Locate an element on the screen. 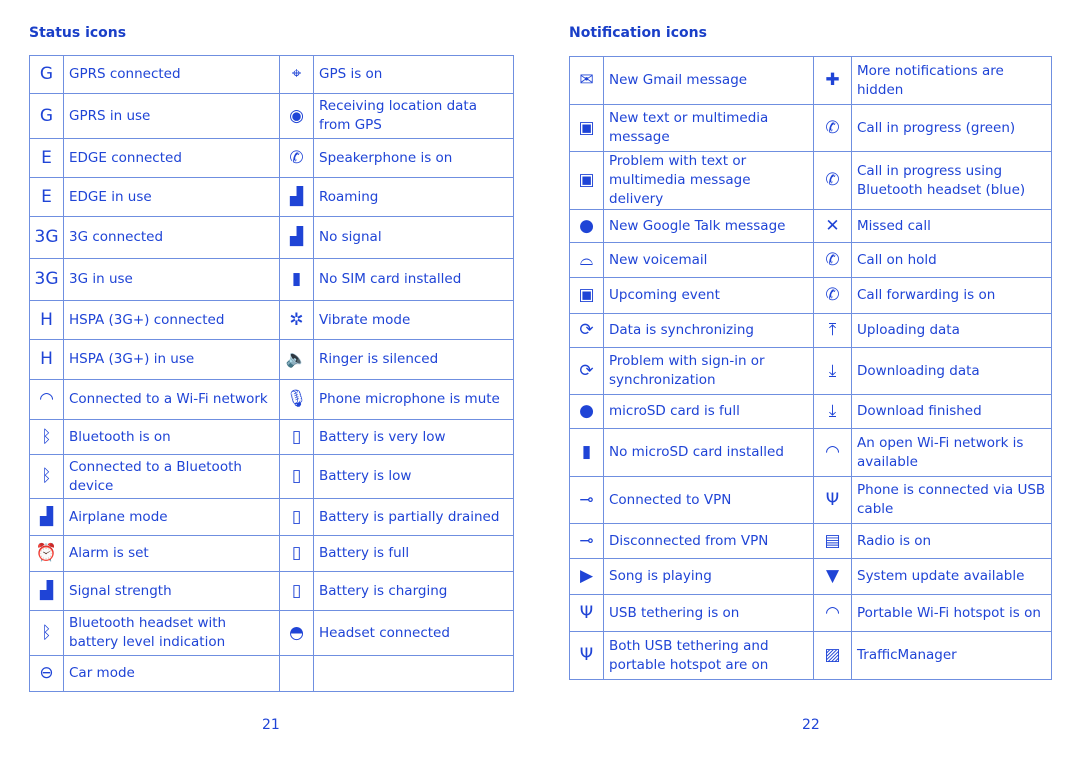 This screenshot has height=767, width=1080. bt-headset-battery-icon: ᛒ is located at coordinates (46, 633).